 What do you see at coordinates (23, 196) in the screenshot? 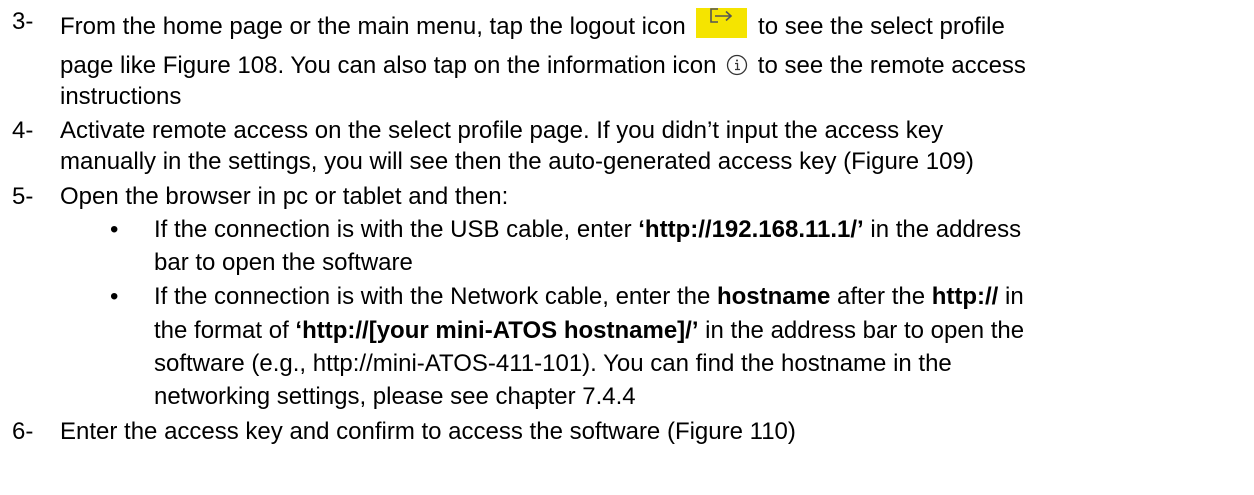
I see `step-5-number: 5-` at bounding box center [23, 196].